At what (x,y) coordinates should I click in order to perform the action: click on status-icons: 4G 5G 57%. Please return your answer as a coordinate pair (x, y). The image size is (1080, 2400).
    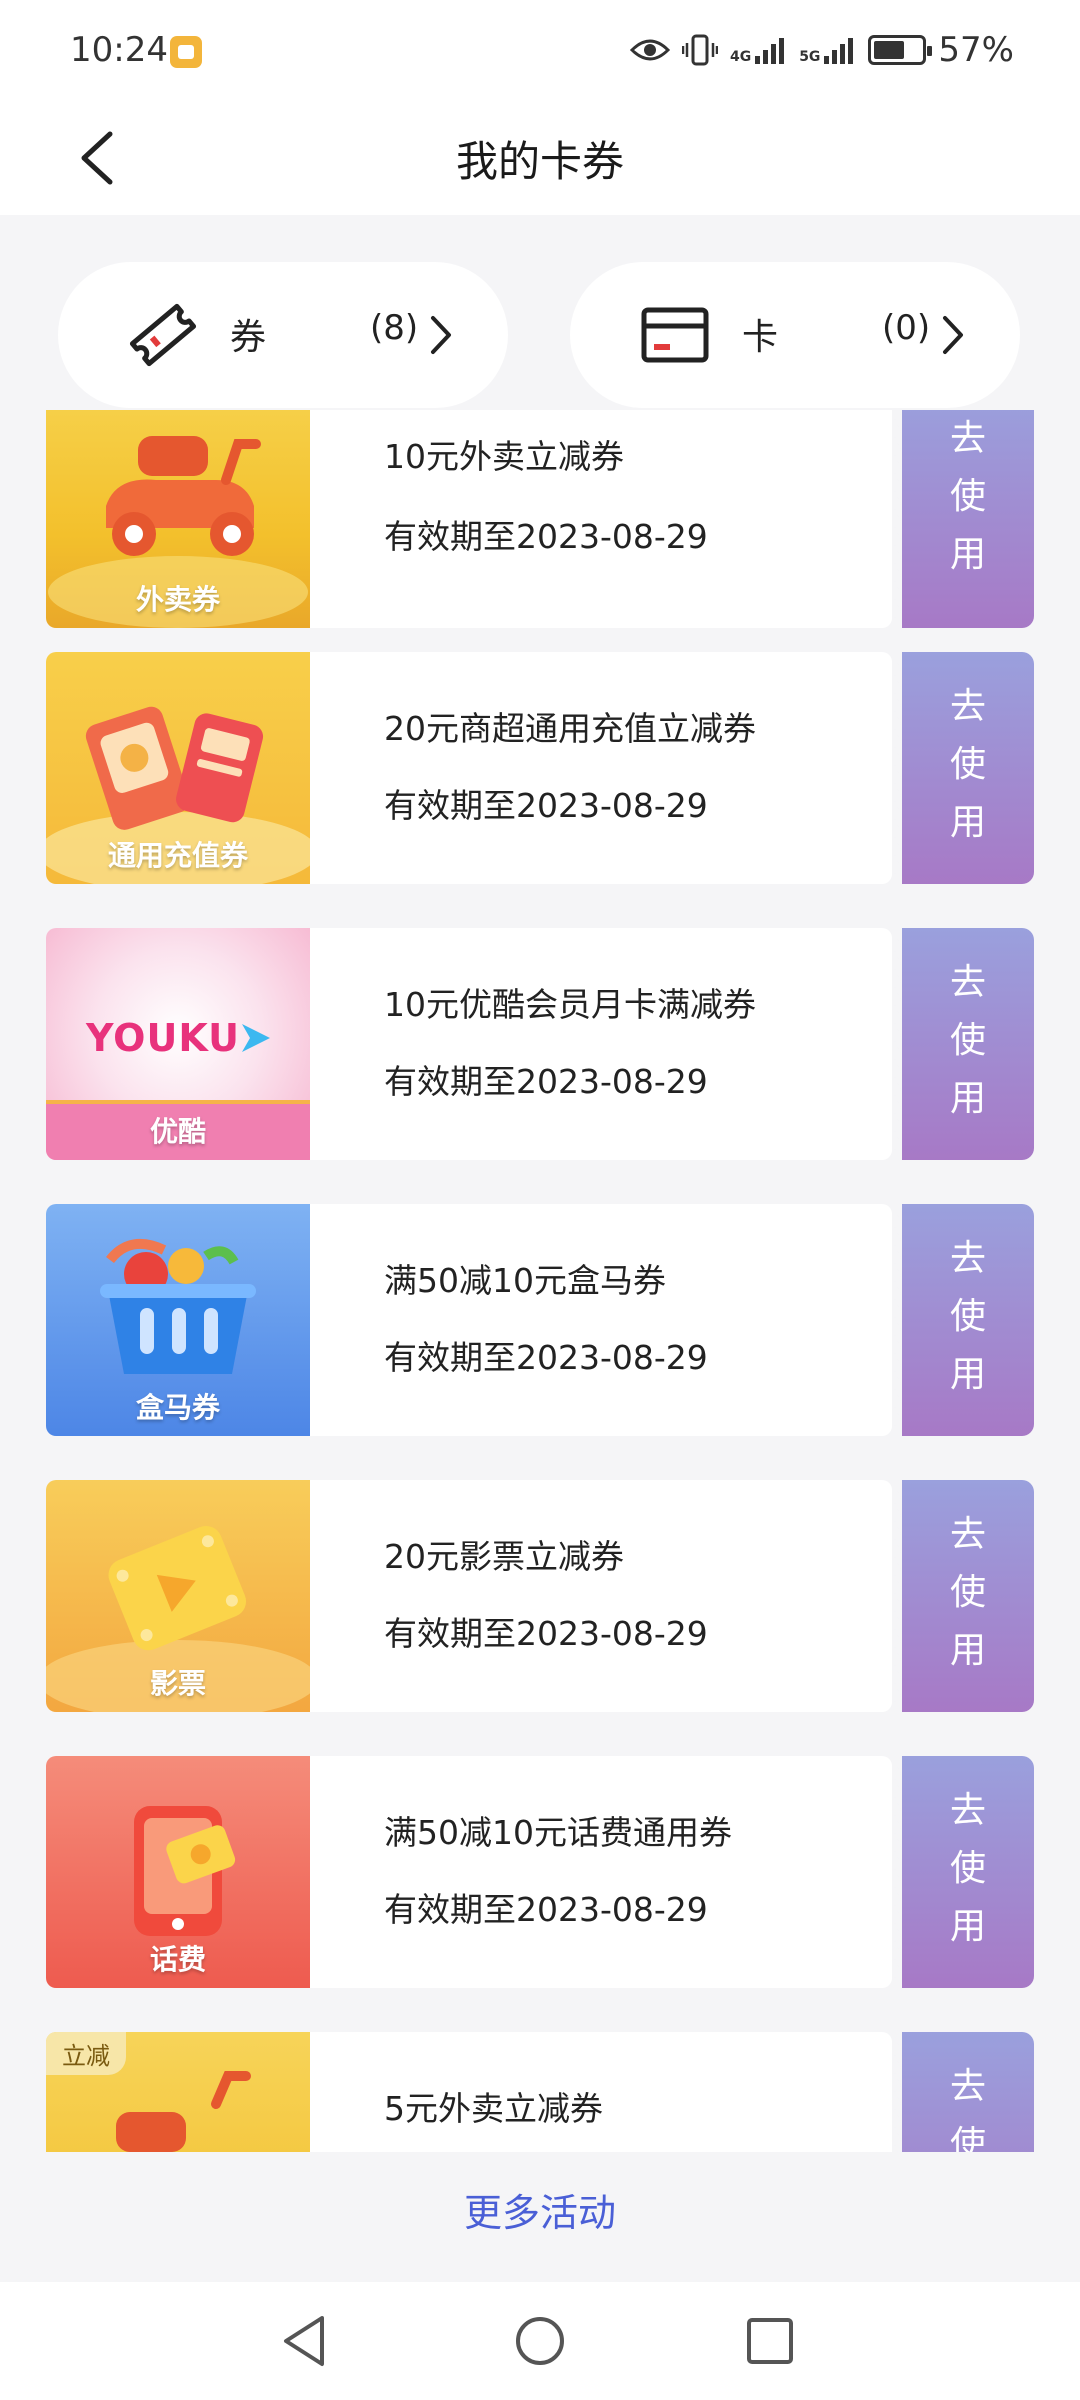
    Looking at the image, I should click on (821, 50).